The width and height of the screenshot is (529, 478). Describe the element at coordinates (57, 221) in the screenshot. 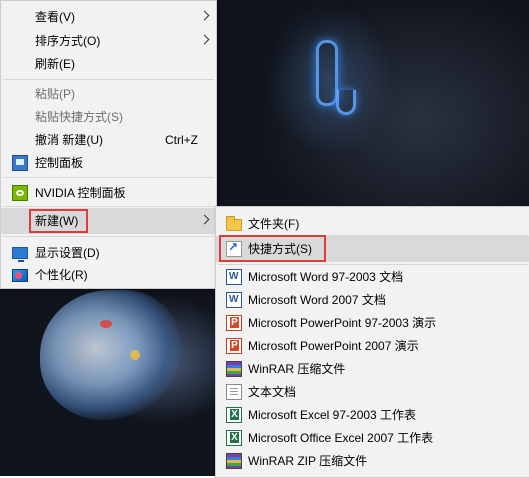

I see `menu-item-label: 新建(W)` at that location.